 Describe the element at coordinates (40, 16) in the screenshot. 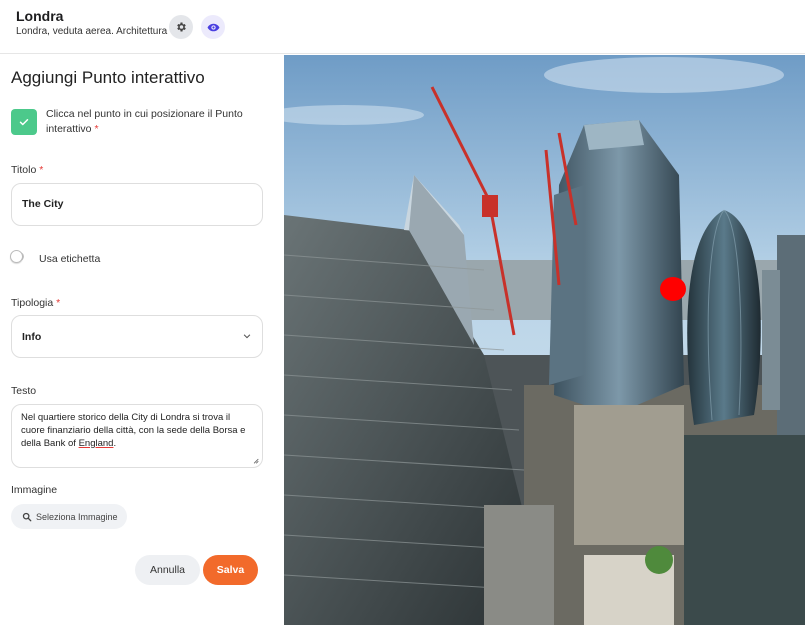

I see `page-title: Londra` at that location.